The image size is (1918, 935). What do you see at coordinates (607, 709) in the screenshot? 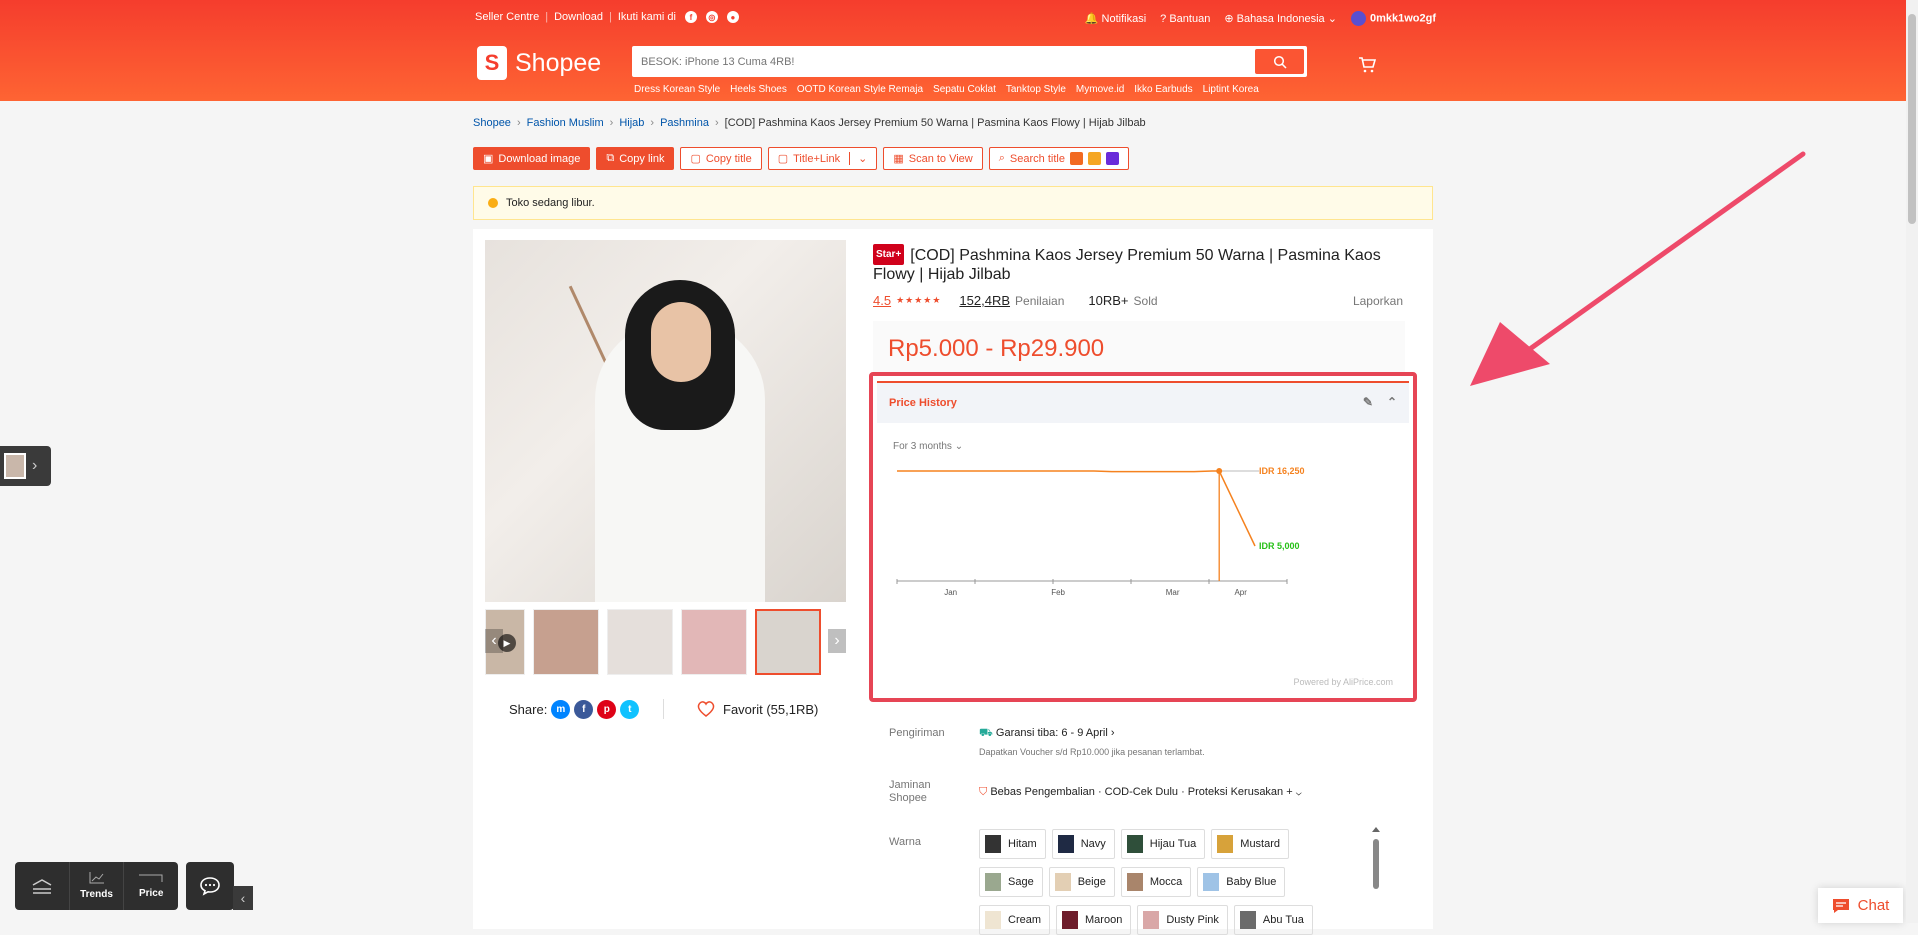
I see `pinterest-icon: p` at bounding box center [607, 709].